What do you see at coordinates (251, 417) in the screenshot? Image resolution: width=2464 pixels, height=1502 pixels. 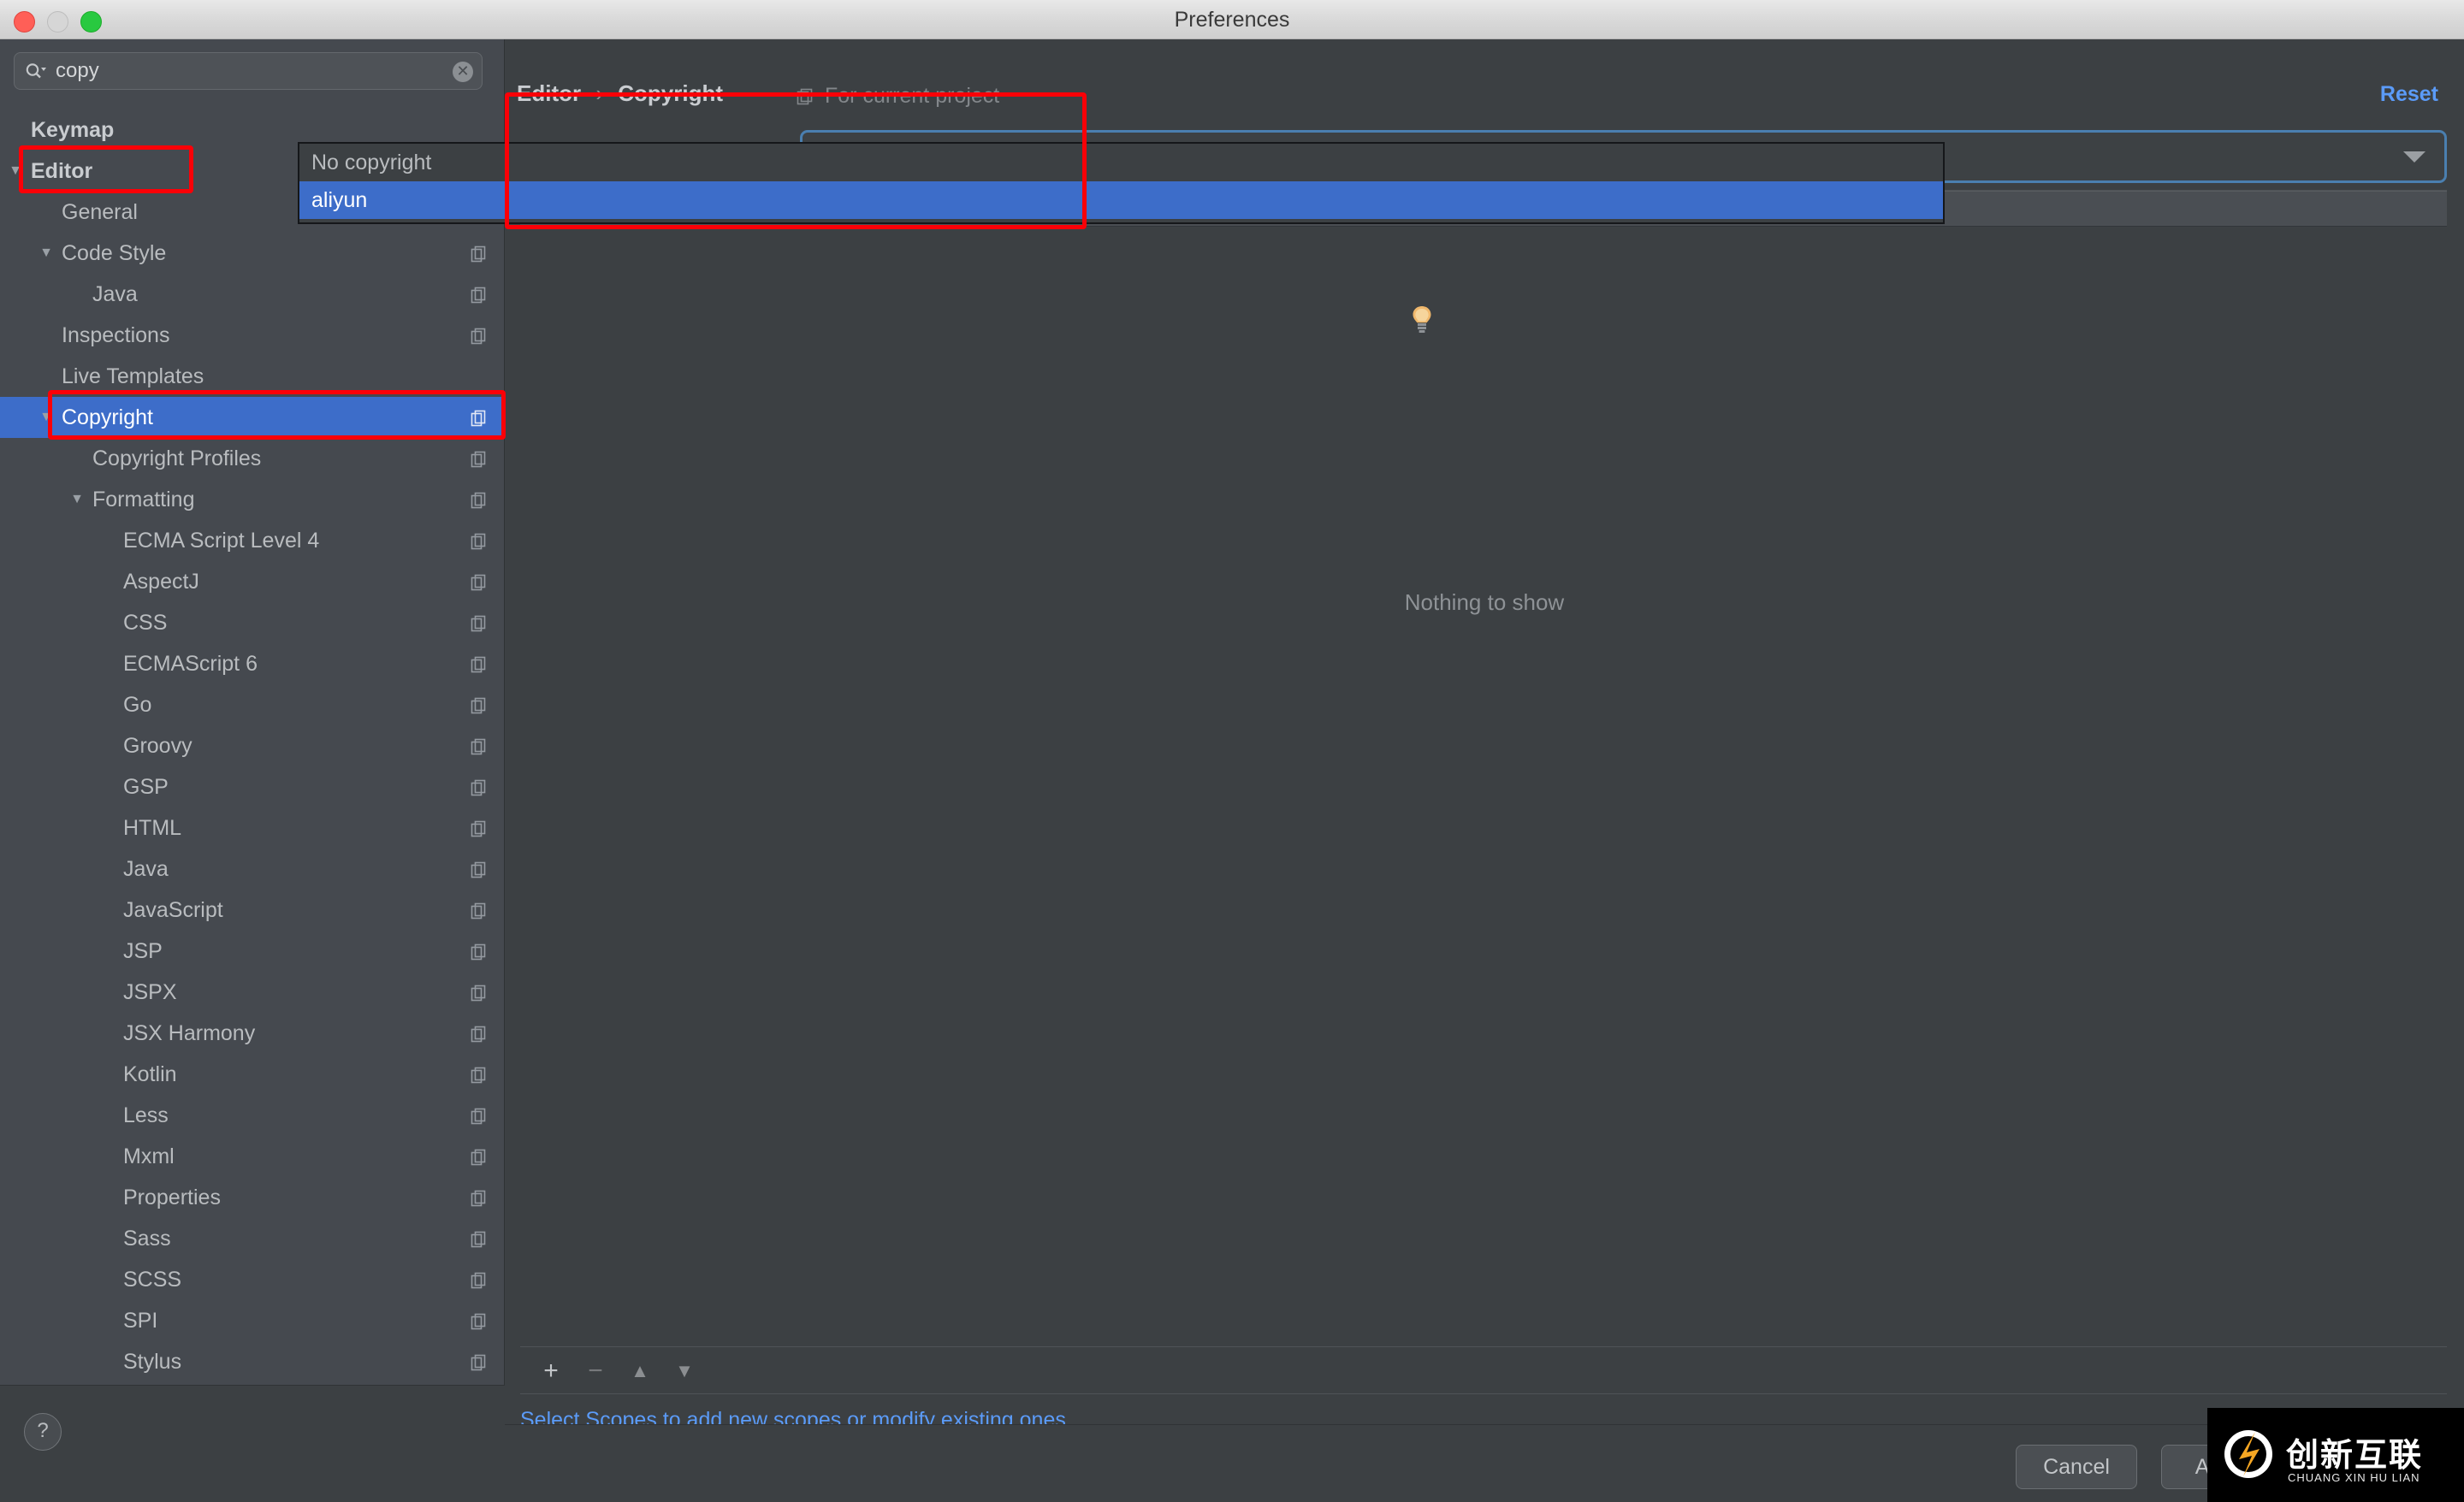 I see `sidebar-item-copyright: ▼ Copyright` at bounding box center [251, 417].